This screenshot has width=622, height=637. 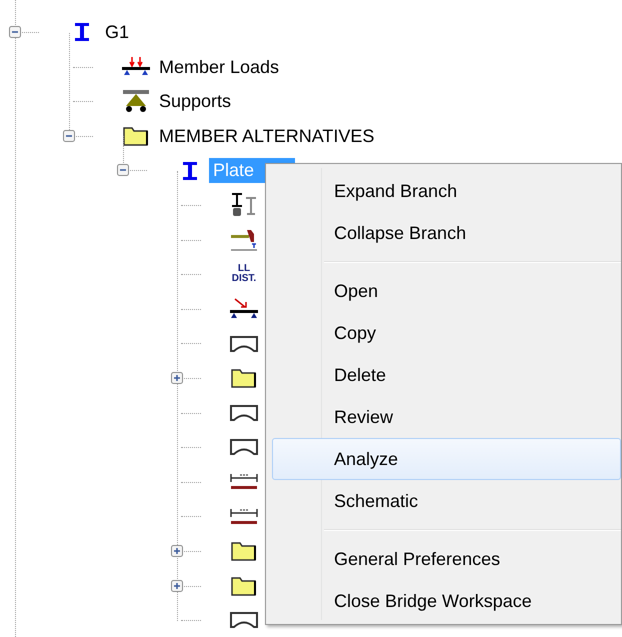 What do you see at coordinates (244, 516) in the screenshot?
I see `dimension-bar-icon` at bounding box center [244, 516].